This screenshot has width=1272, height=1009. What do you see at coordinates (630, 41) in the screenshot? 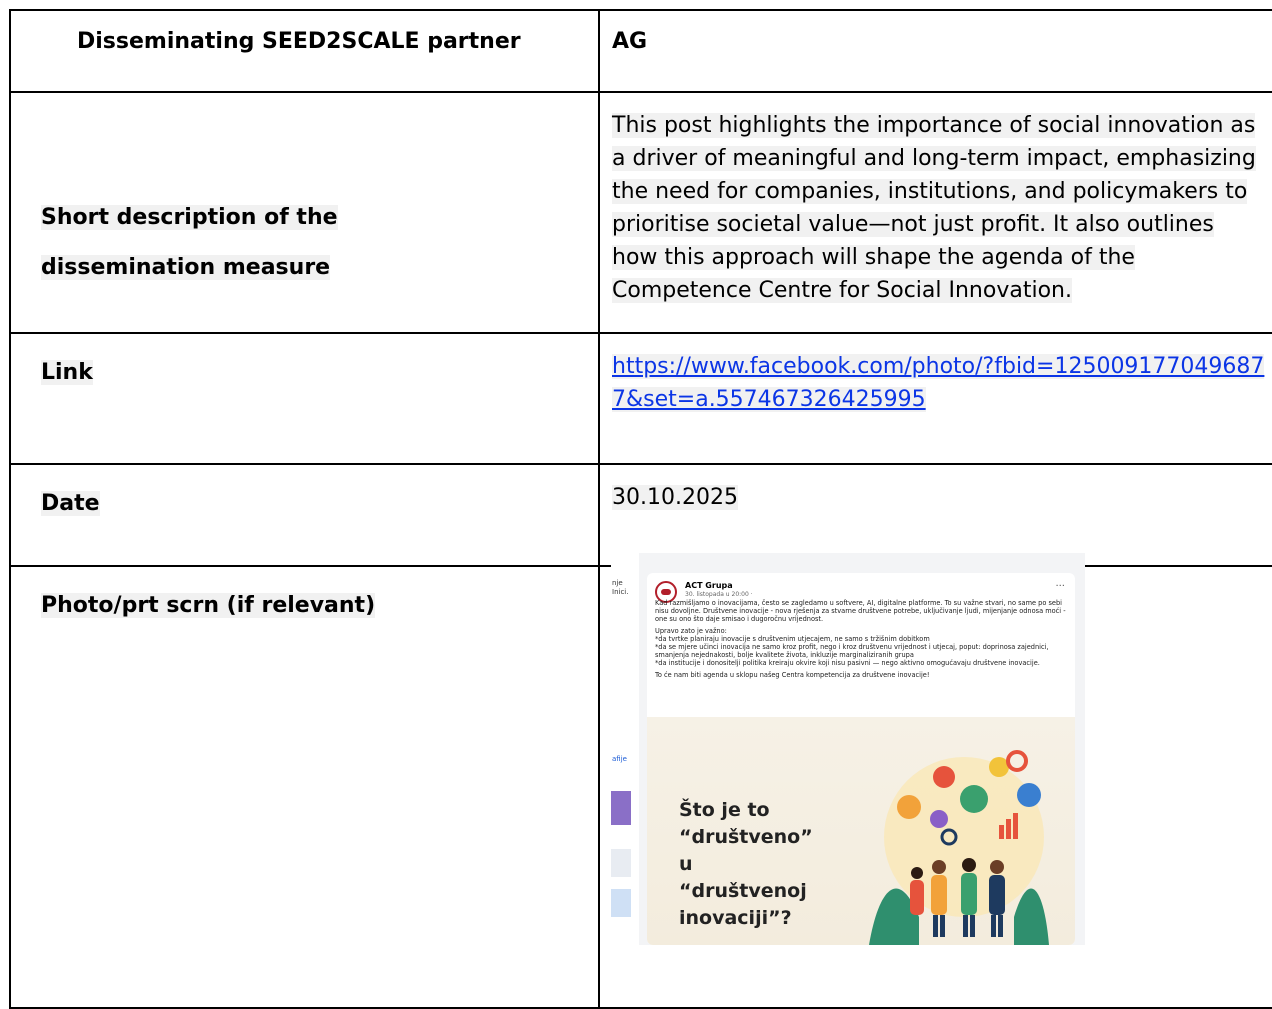
I see `partner-value: AG` at bounding box center [630, 41].